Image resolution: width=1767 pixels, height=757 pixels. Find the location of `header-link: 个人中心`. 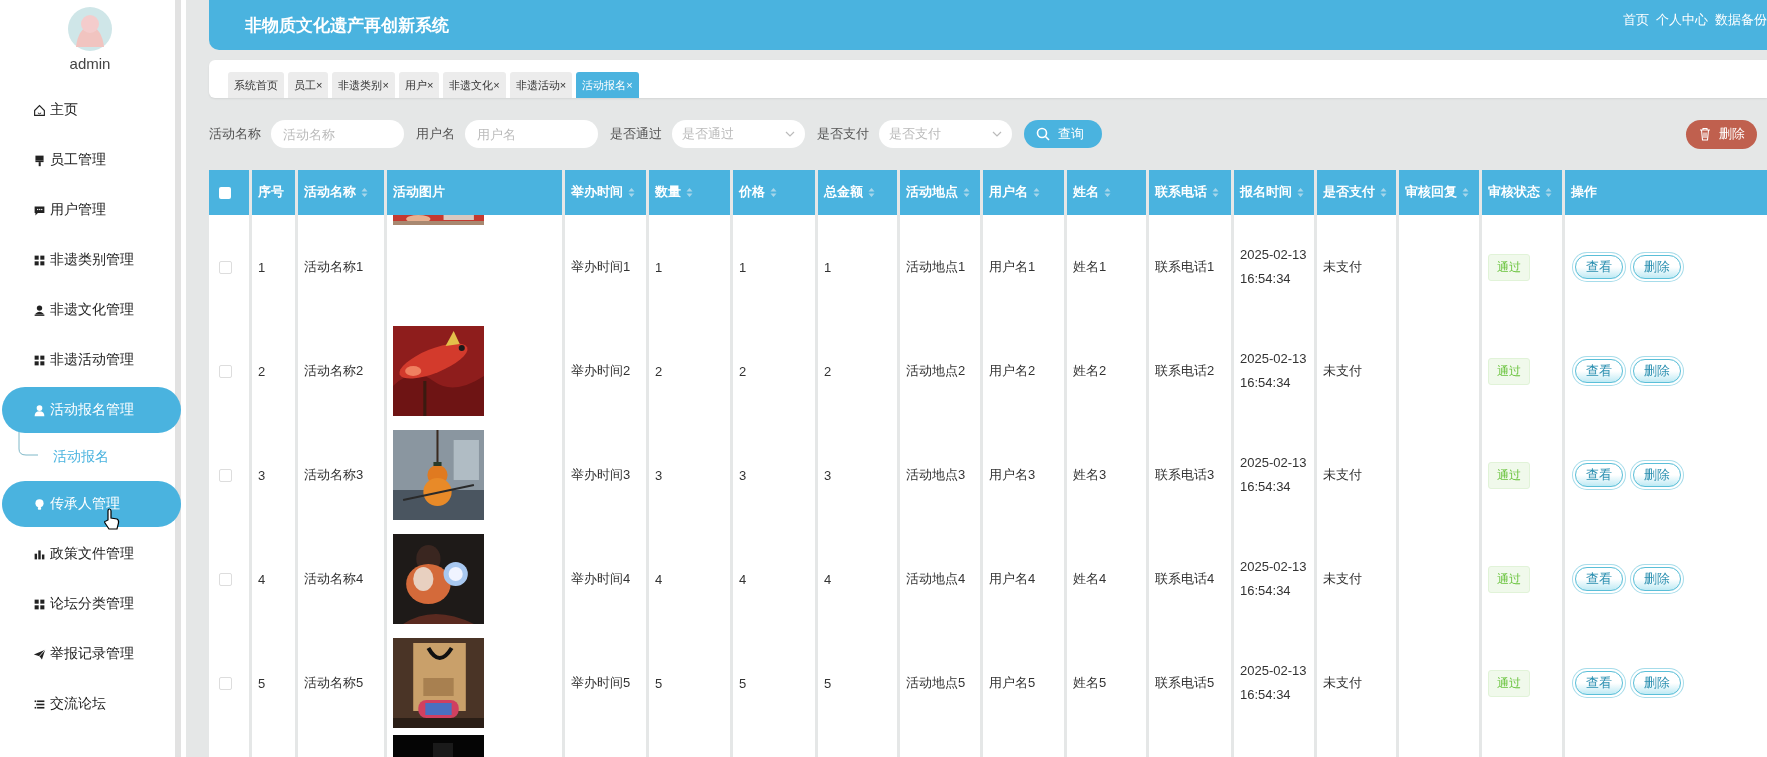

header-link: 个人中心 is located at coordinates (1682, 20).